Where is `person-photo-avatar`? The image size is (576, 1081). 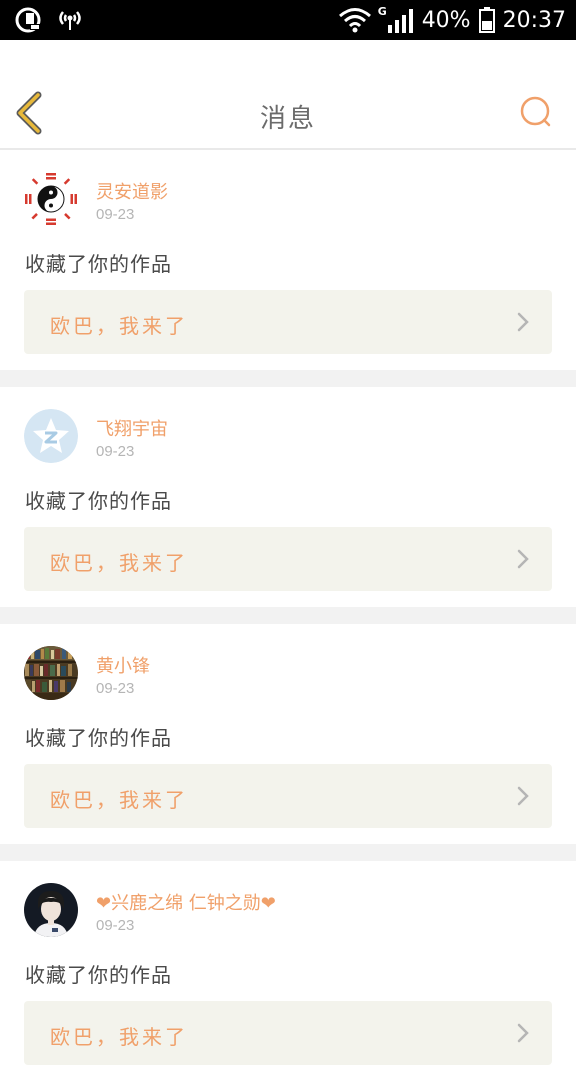
person-photo-avatar is located at coordinates (51, 910).